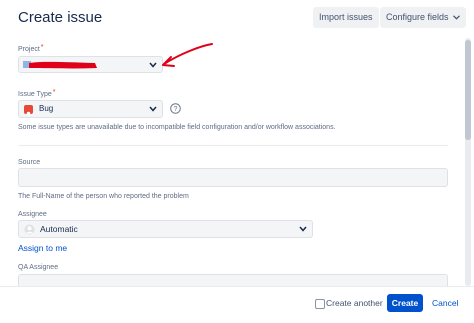 The image size is (474, 323). I want to click on source-input, so click(233, 177).